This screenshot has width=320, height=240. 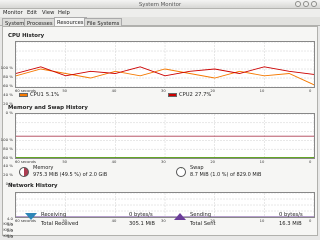 What do you see at coordinates (65, 162) in the screenshot?
I see `memory-x-tick: 50` at bounding box center [65, 162].